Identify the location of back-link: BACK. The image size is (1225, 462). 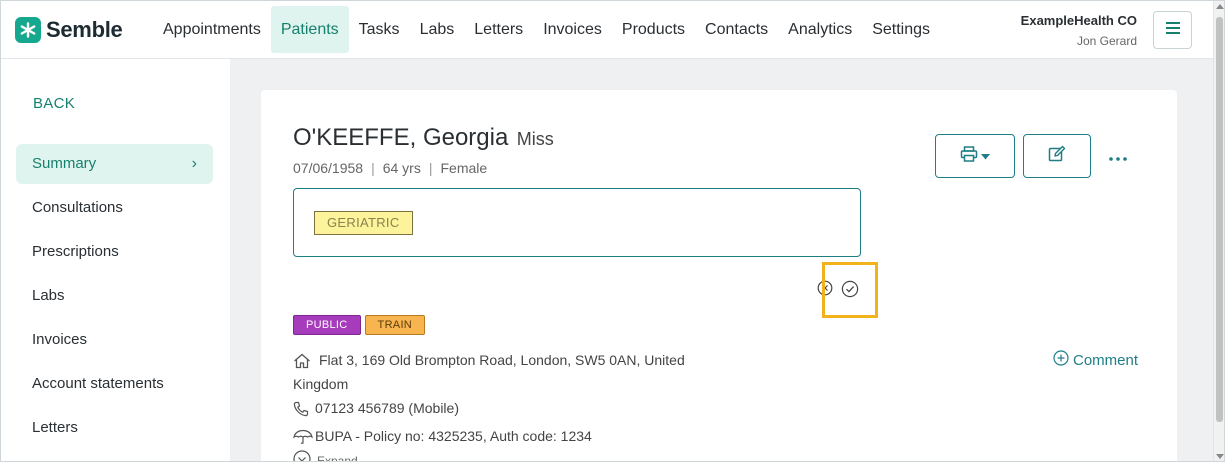
(54, 103).